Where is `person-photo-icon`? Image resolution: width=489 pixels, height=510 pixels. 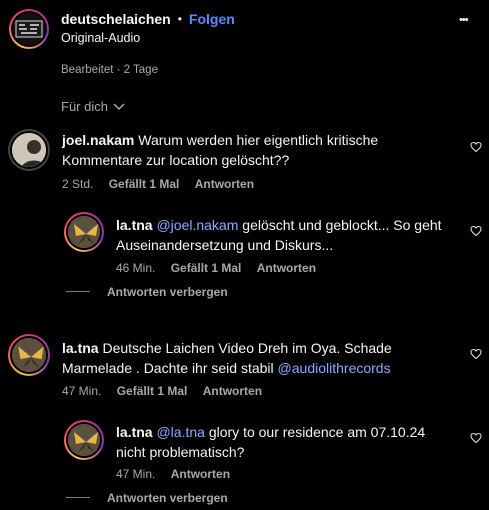 person-photo-icon is located at coordinates (29, 150).